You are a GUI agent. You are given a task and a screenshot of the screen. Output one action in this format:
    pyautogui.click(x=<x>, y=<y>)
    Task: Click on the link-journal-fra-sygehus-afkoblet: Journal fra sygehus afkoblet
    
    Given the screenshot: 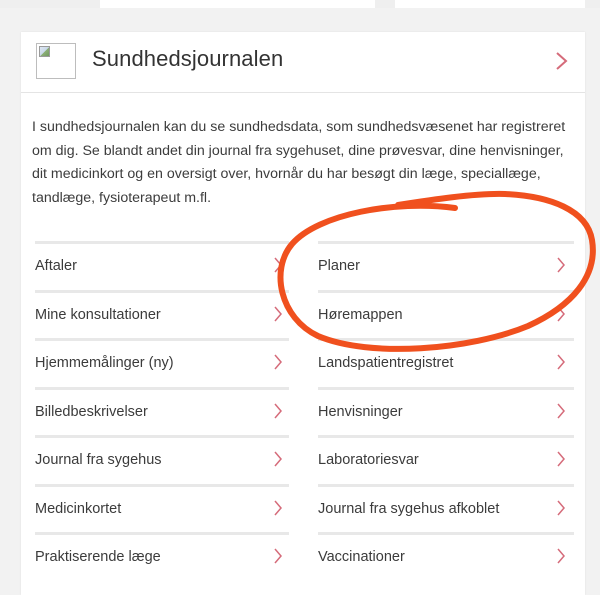 What is the action you would take?
    pyautogui.click(x=446, y=508)
    